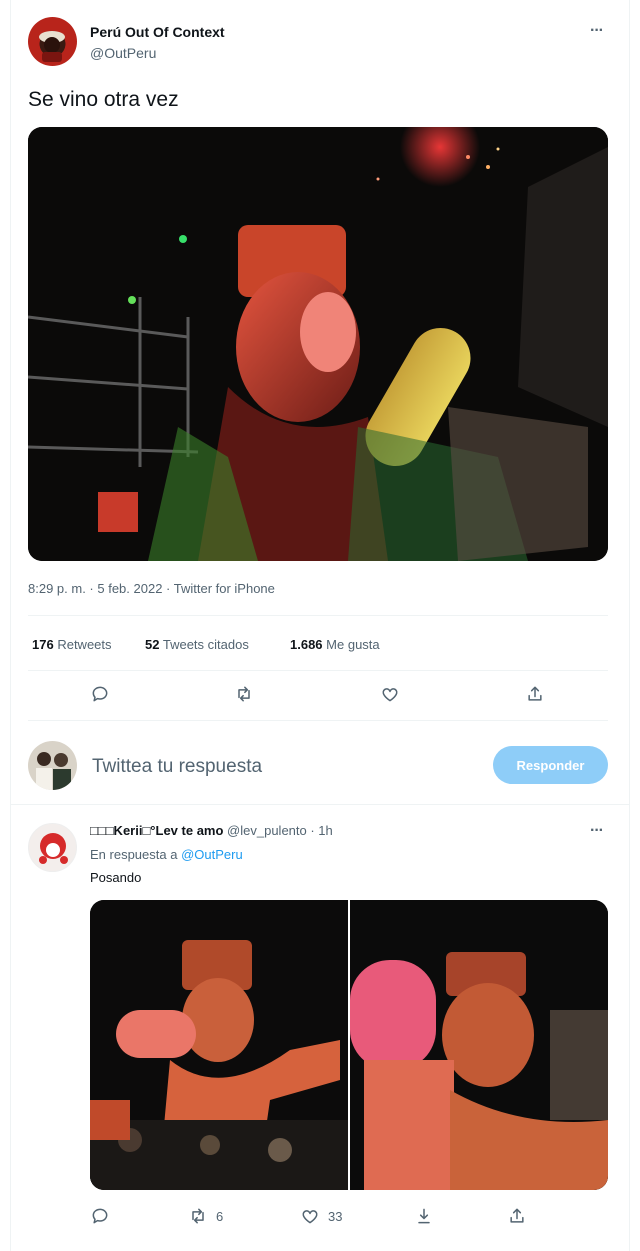  What do you see at coordinates (212, 854) in the screenshot?
I see `in-reply-handle-link: @OutPeru` at bounding box center [212, 854].